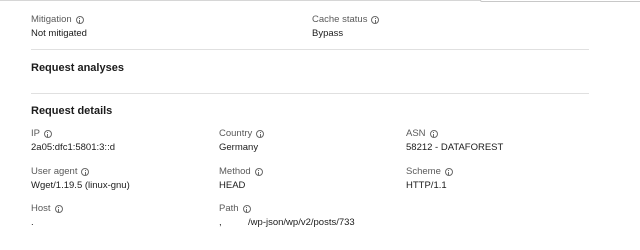  I want to click on host-field: Host ., so click(47, 216).